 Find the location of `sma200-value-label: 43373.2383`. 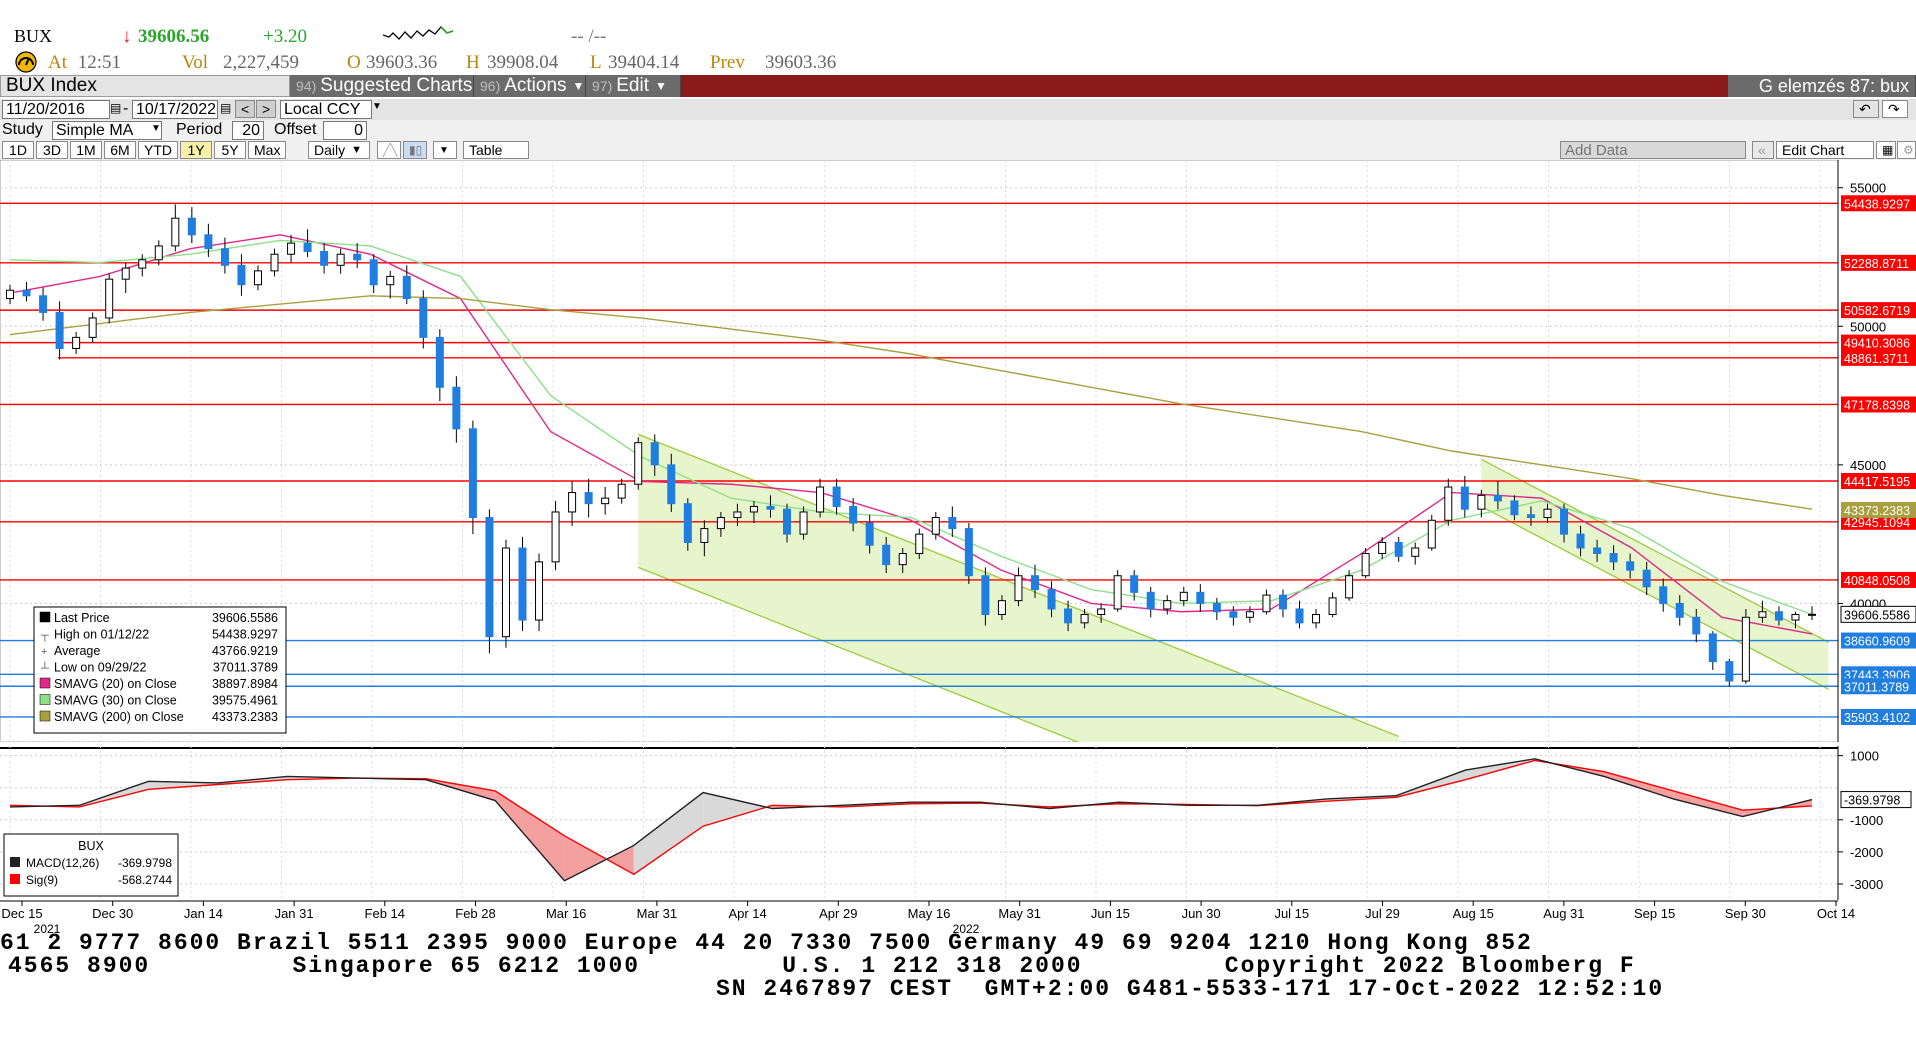

sma200-value-label: 43373.2383 is located at coordinates (1877, 511).